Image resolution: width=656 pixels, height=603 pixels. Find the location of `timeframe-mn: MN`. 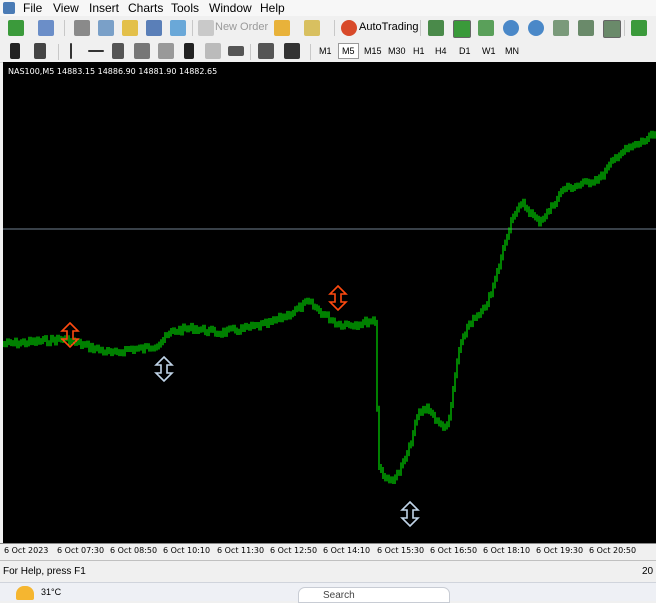

timeframe-mn: MN is located at coordinates (512, 51).